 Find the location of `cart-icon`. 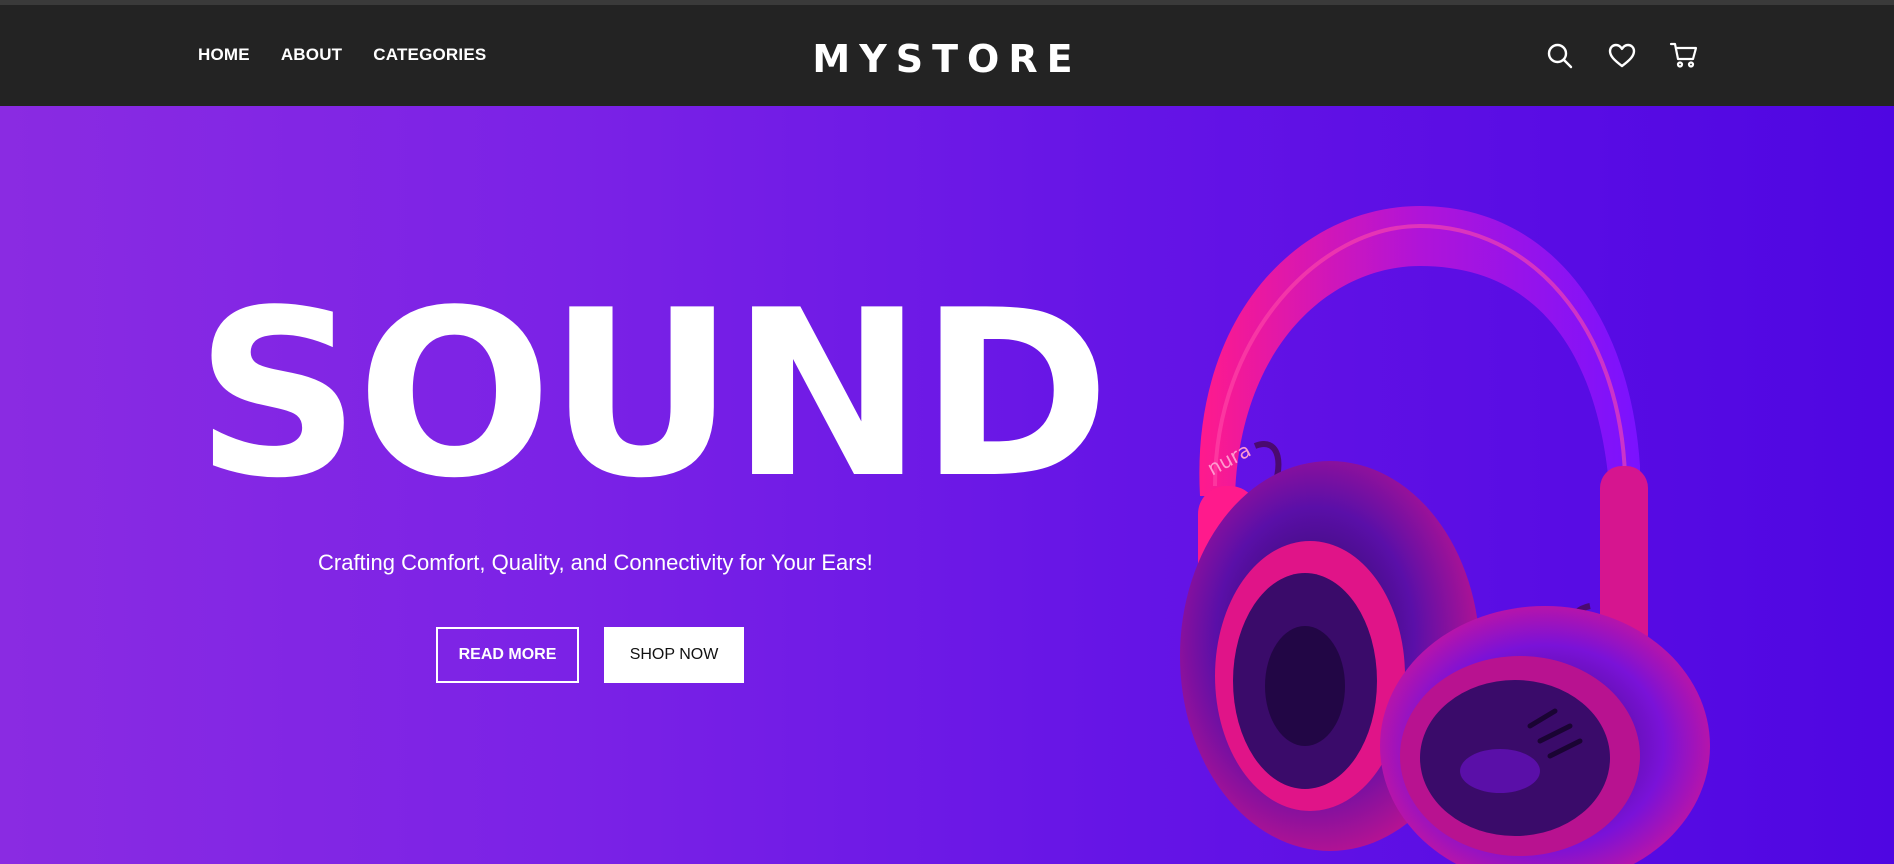

cart-icon is located at coordinates (1684, 56).